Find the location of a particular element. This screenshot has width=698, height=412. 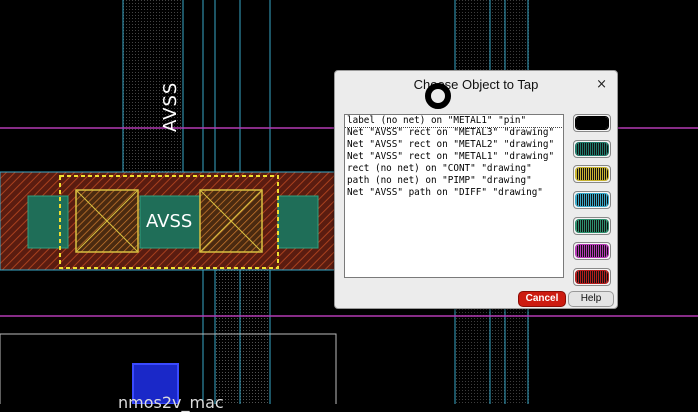

instance-label: nmos2v_mac is located at coordinates (171, 402).